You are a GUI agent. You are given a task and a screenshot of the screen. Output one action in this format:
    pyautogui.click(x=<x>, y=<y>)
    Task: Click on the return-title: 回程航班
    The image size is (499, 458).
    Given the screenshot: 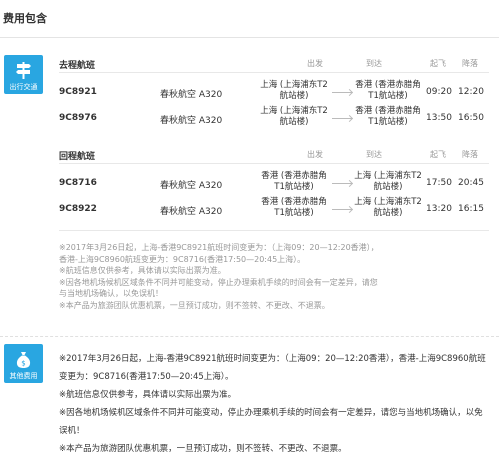 What is the action you would take?
    pyautogui.click(x=77, y=157)
    